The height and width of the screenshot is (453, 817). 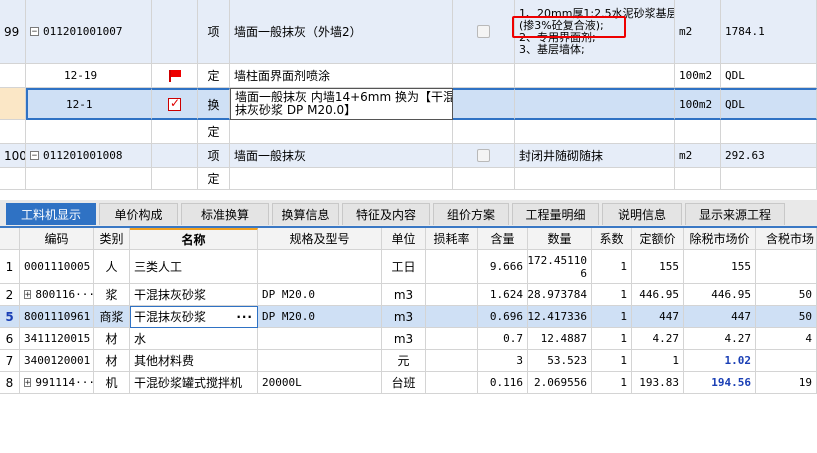 I want to click on tab-show-source-project: 显示来源工程, so click(x=735, y=214).